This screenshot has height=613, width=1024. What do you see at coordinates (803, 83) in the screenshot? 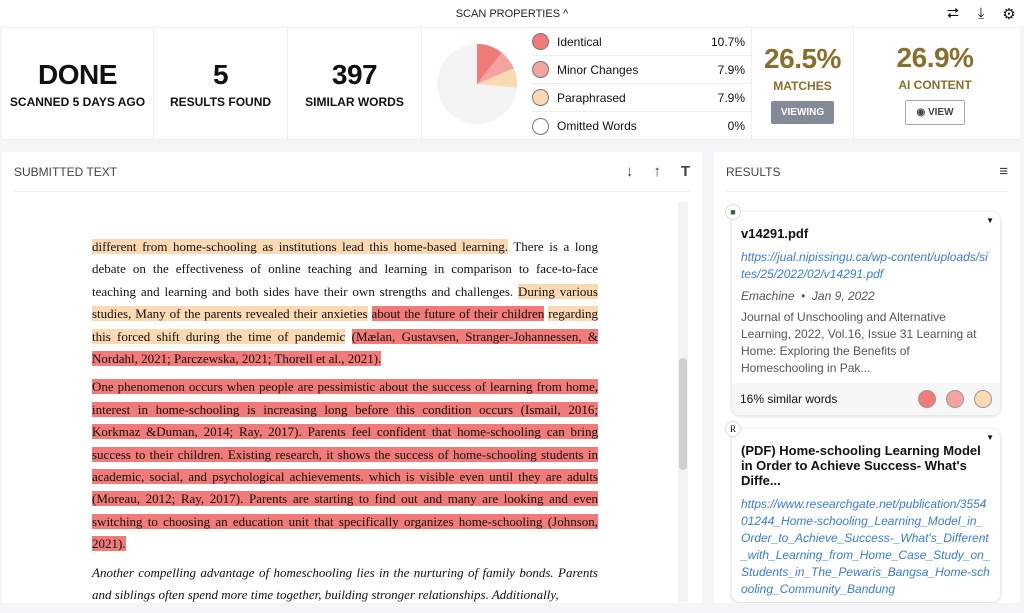
I see `matches-stat: 26.5% MATCHES VIEWING` at bounding box center [803, 83].